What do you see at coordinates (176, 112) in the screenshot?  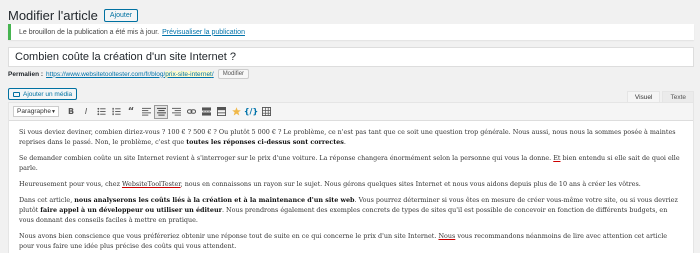 I see `align-right-icon` at bounding box center [176, 112].